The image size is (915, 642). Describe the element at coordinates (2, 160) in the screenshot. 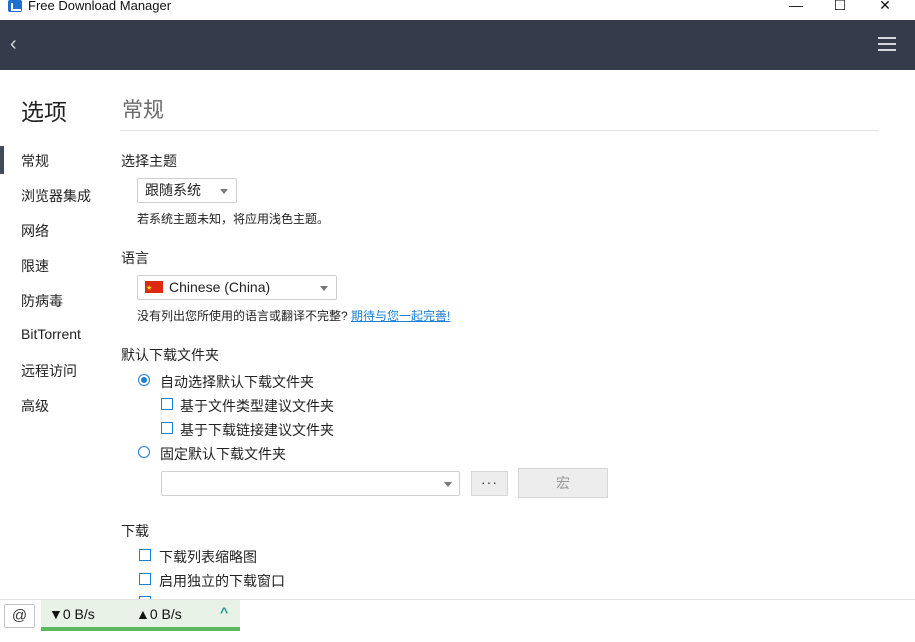

I see `sidebar-active-indicator` at that location.